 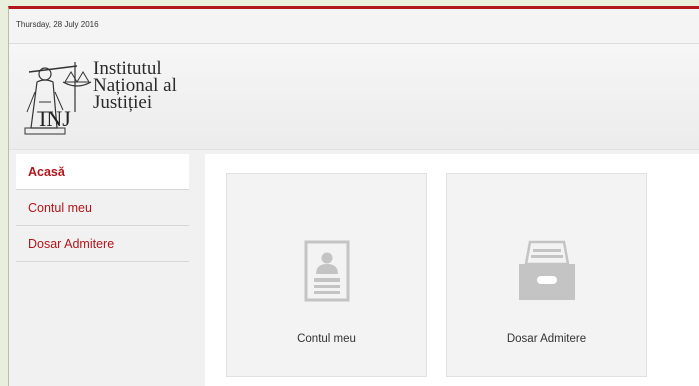 I want to click on top-bar: Thursday, 28 July 2016, so click(x=354, y=26).